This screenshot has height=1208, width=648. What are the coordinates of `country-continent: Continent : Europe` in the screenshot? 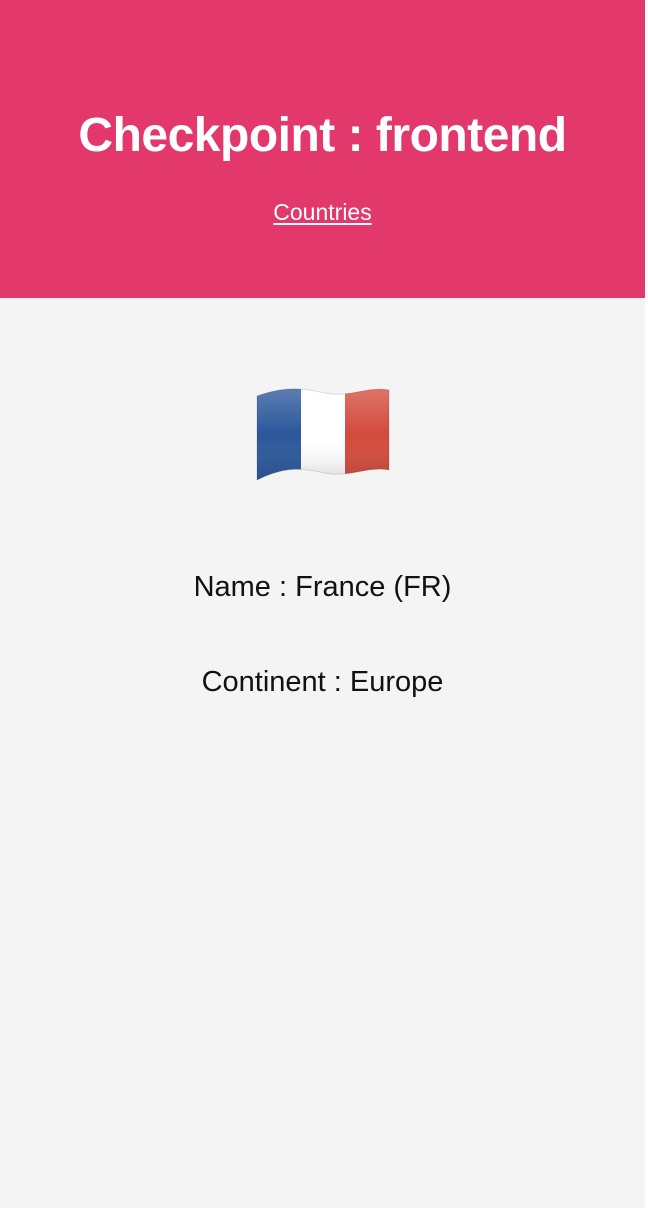 It's located at (322, 682).